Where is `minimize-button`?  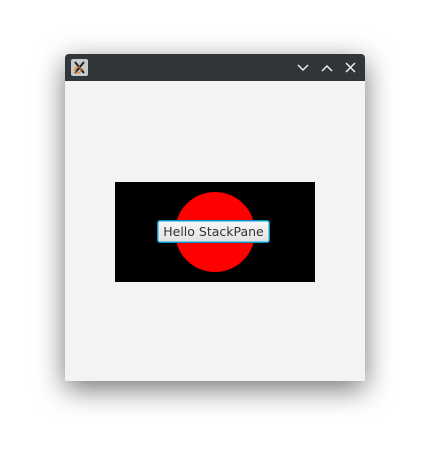 minimize-button is located at coordinates (302, 67).